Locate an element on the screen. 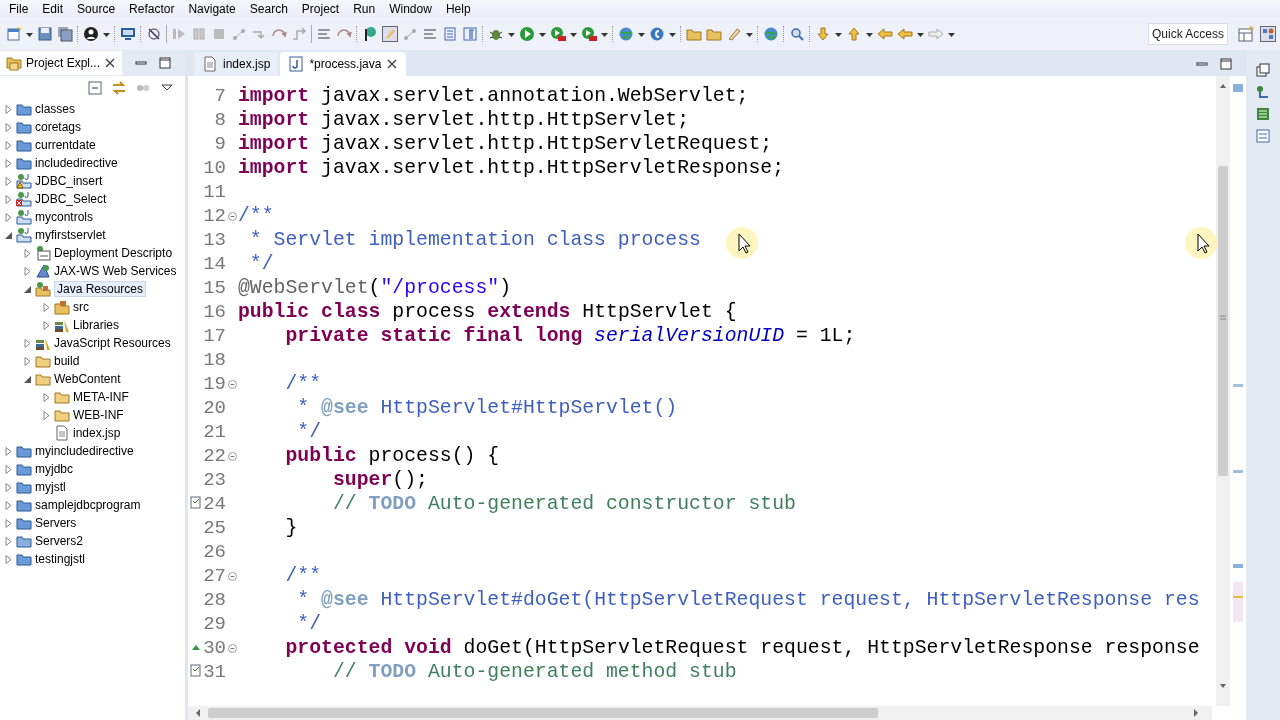 Image resolution: width=1280 pixels, height=720 pixels. tree-item: Deployment Descripto is located at coordinates (92, 253).